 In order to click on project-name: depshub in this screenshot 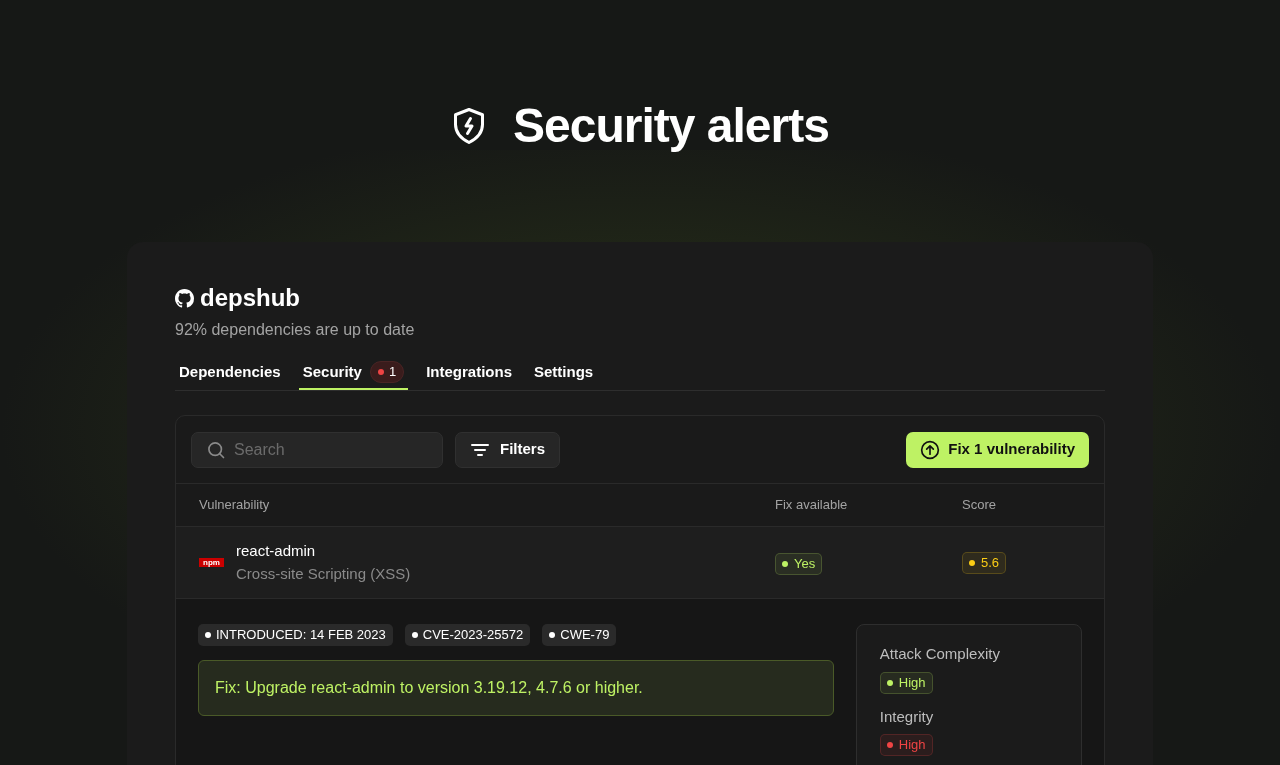, I will do `click(250, 298)`.